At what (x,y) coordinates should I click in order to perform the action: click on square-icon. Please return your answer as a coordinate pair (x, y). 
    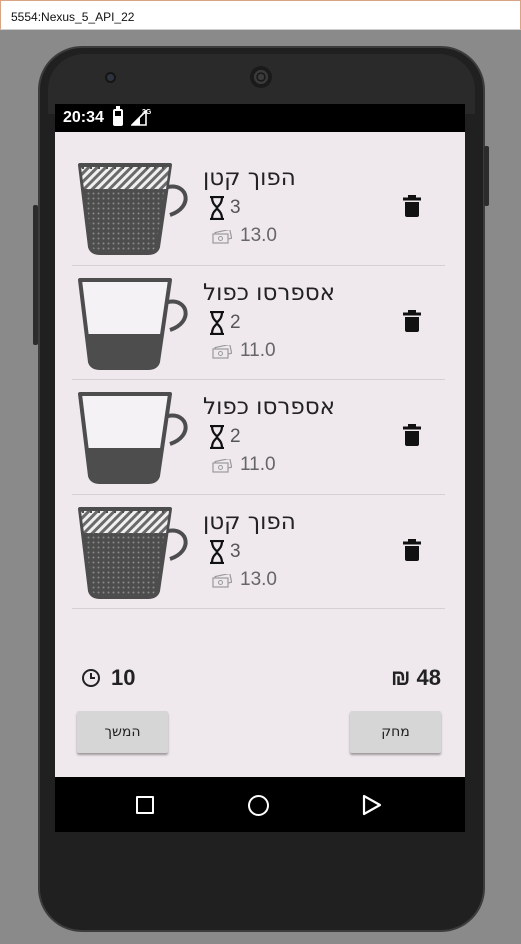
    Looking at the image, I should click on (145, 805).